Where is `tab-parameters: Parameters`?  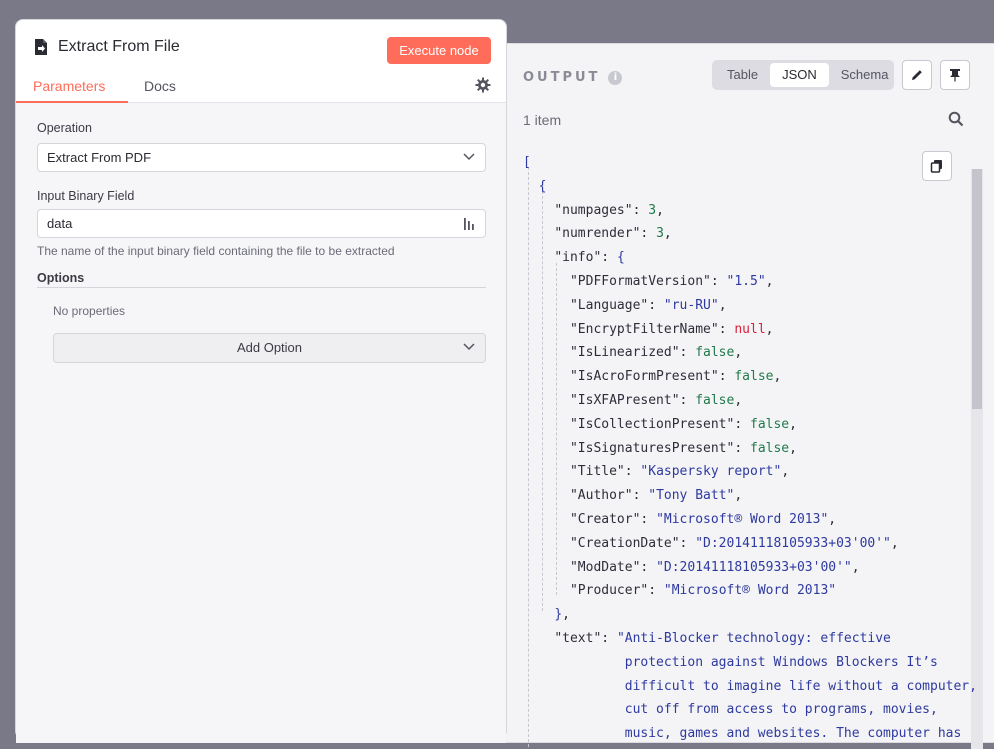 tab-parameters: Parameters is located at coordinates (69, 86).